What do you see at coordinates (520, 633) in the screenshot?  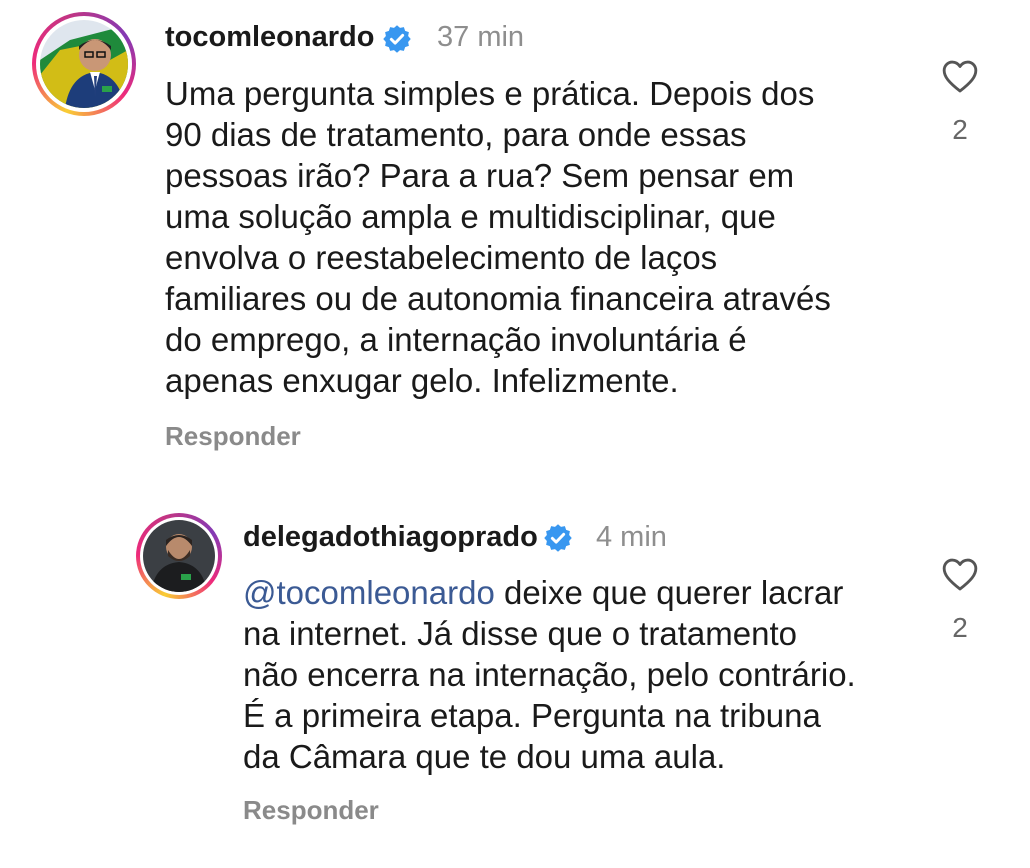 I see `comment-line: na internet. Já disse que o tratamento` at bounding box center [520, 633].